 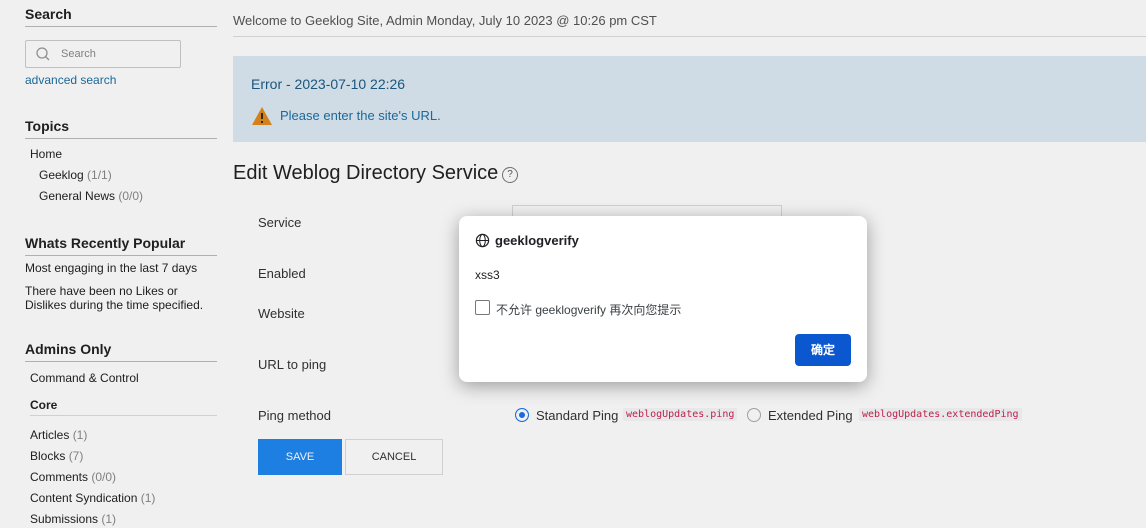 I want to click on ok-button: 确定, so click(x=823, y=350).